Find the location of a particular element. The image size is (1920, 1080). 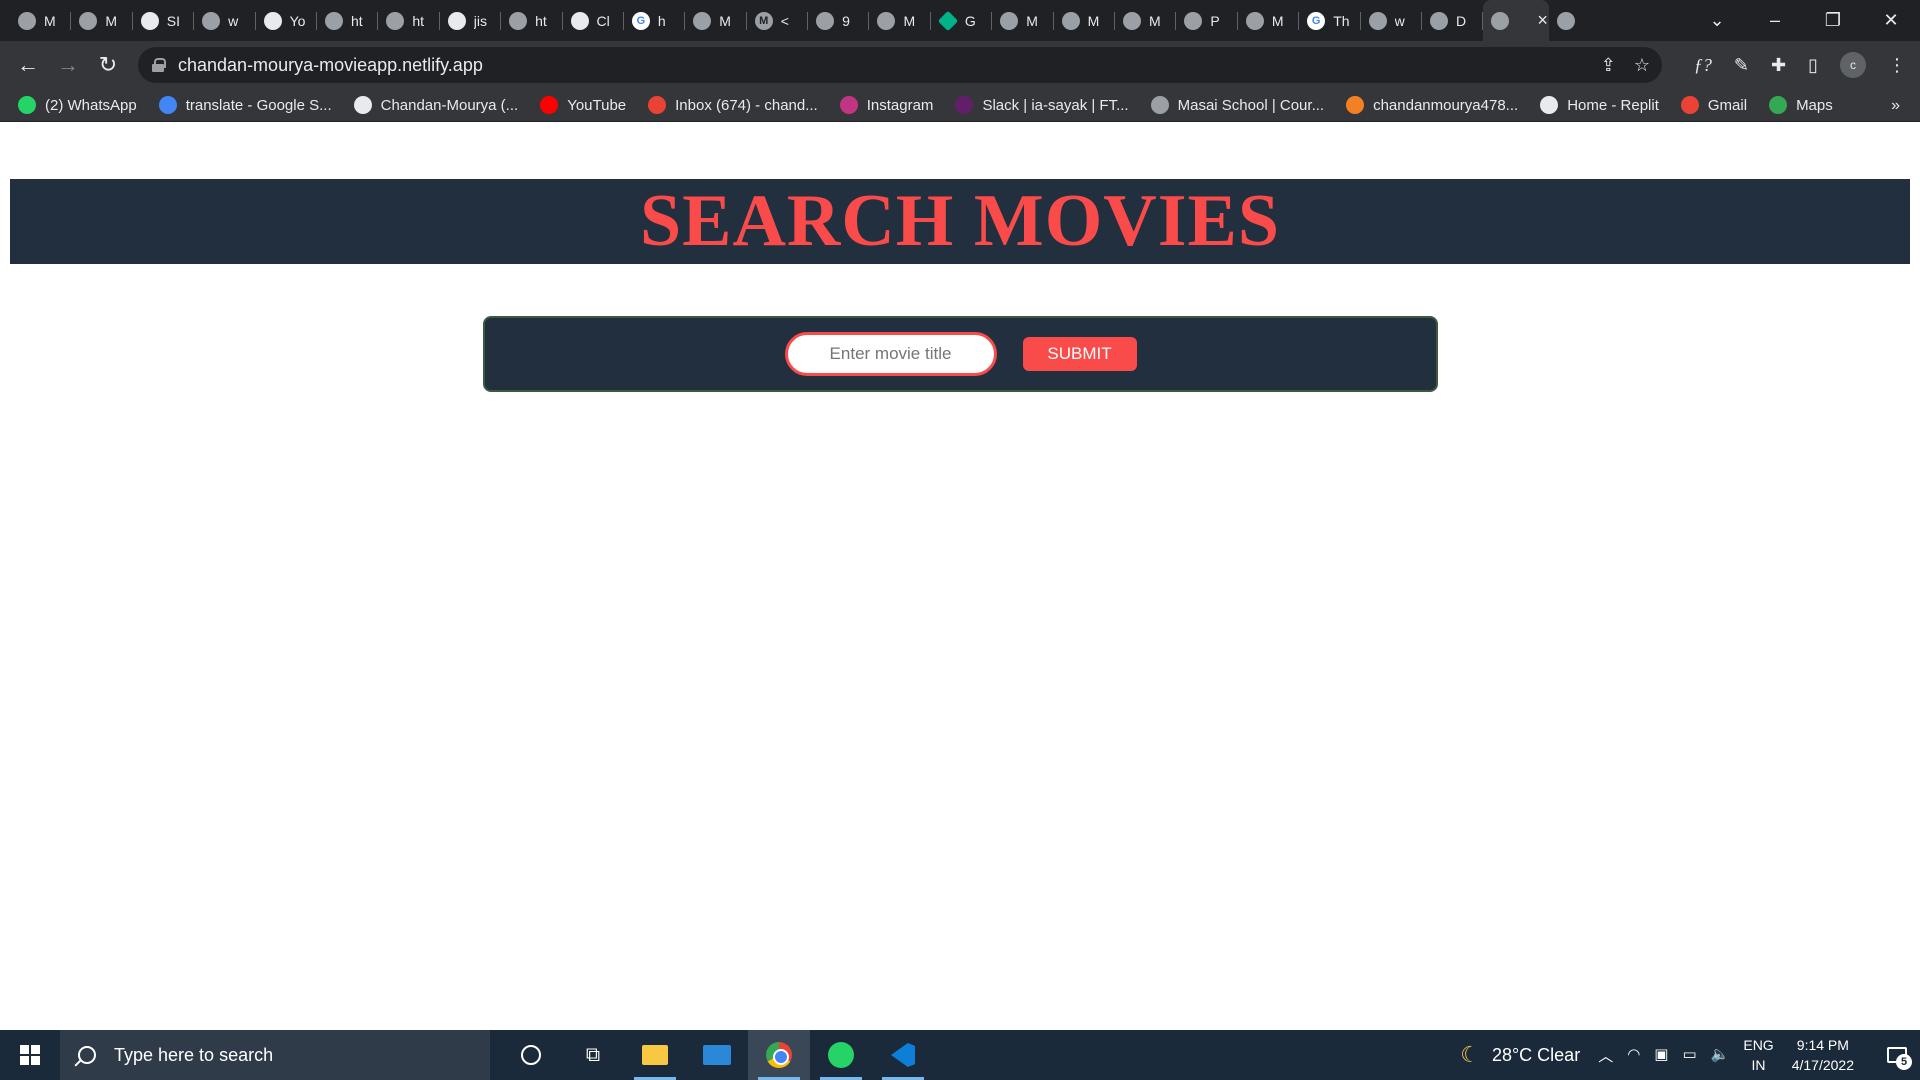

share-icon: ⇪ is located at coordinates (1608, 65).